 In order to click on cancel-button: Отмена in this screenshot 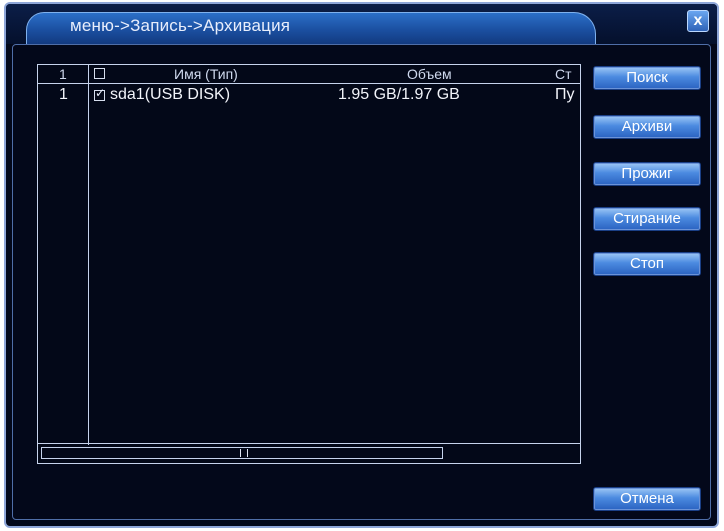, I will do `click(647, 499)`.